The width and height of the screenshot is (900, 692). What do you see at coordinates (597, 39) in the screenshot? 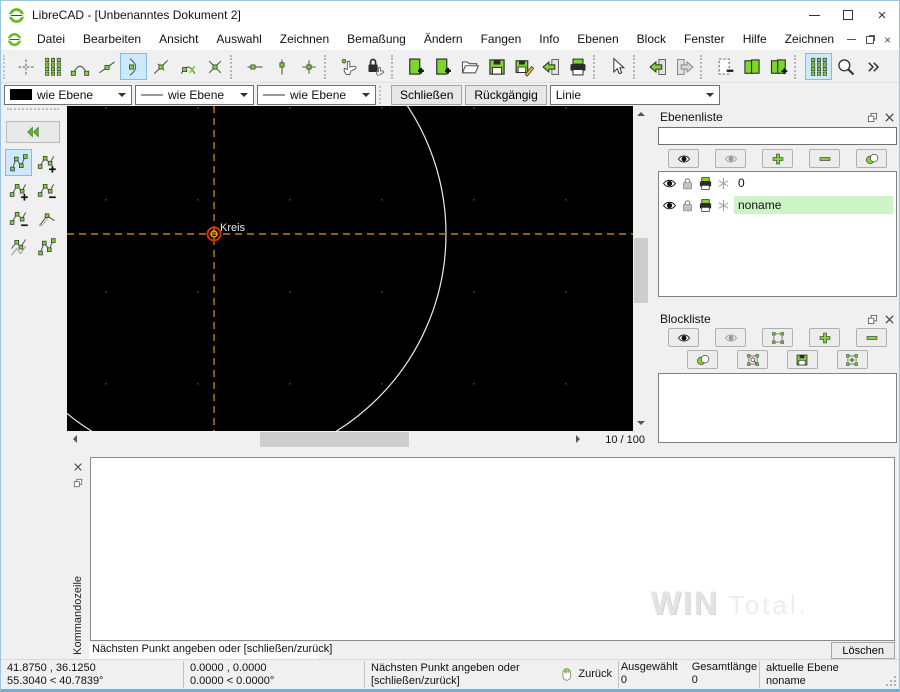
I see `menu-item-ebenen: Ebenen` at bounding box center [597, 39].